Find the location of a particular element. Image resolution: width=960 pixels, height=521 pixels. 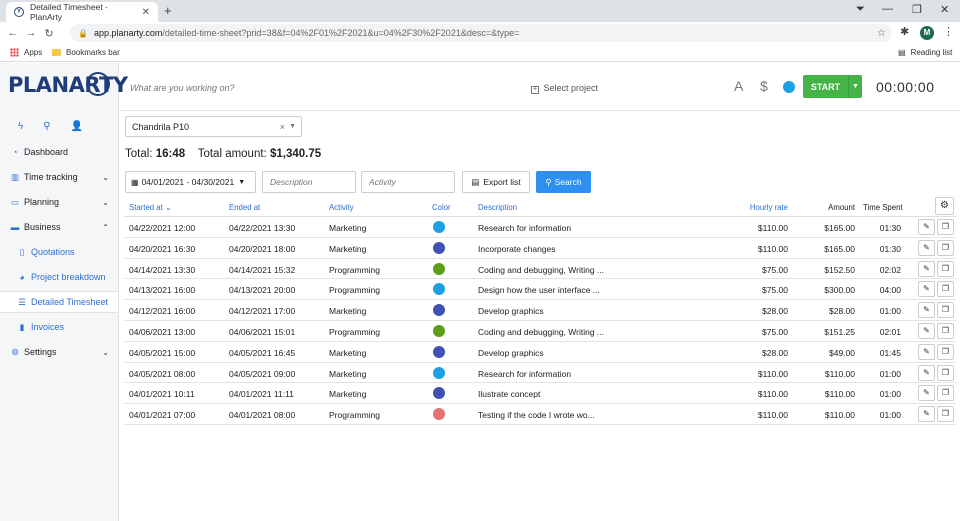

bookmarks-folder: Bookmarks bar is located at coordinates (86, 52).